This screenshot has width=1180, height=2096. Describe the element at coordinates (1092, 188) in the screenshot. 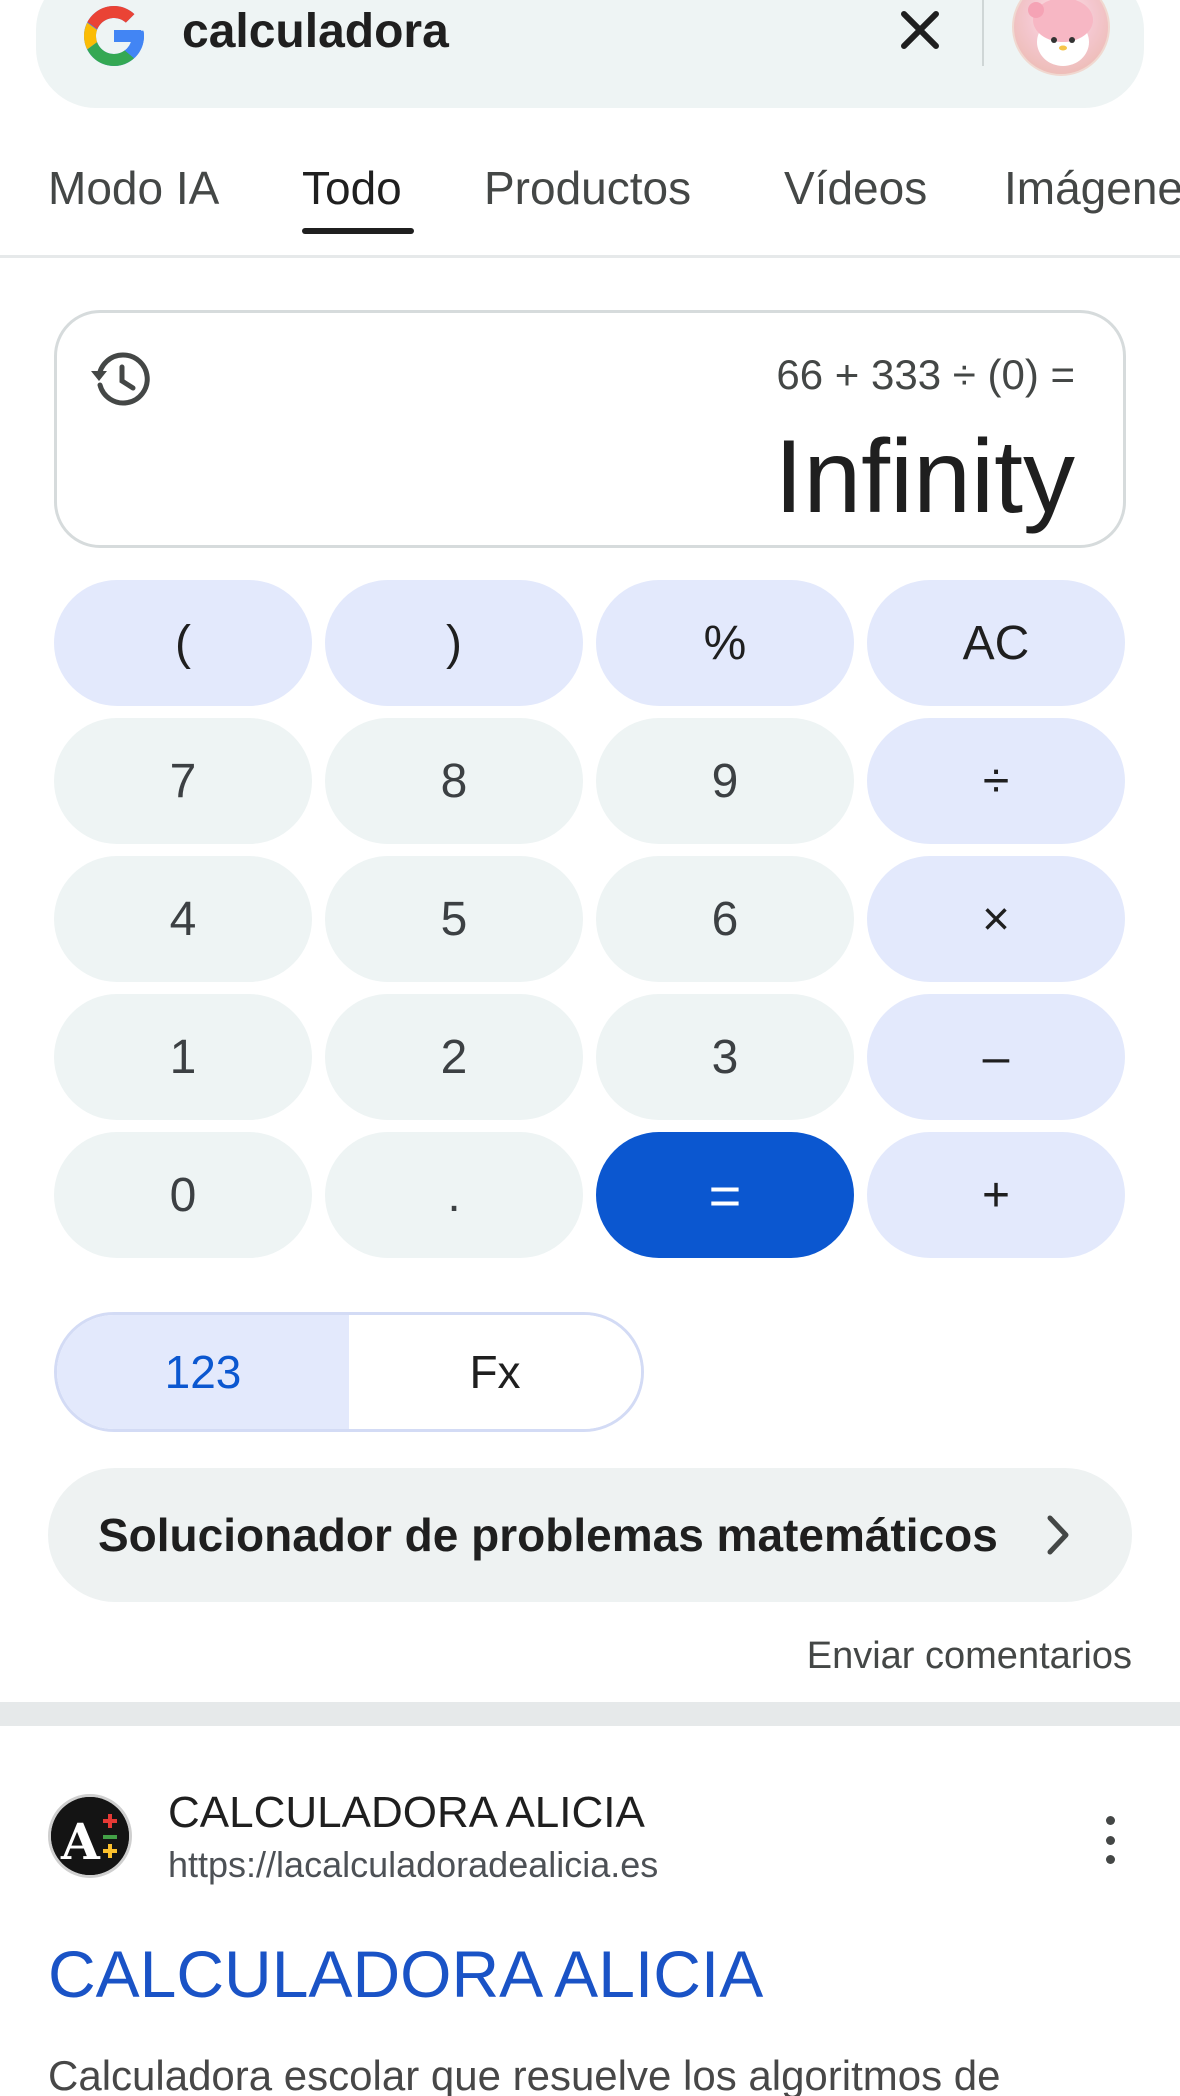

I see `tab-imagenes: Imágene` at that location.